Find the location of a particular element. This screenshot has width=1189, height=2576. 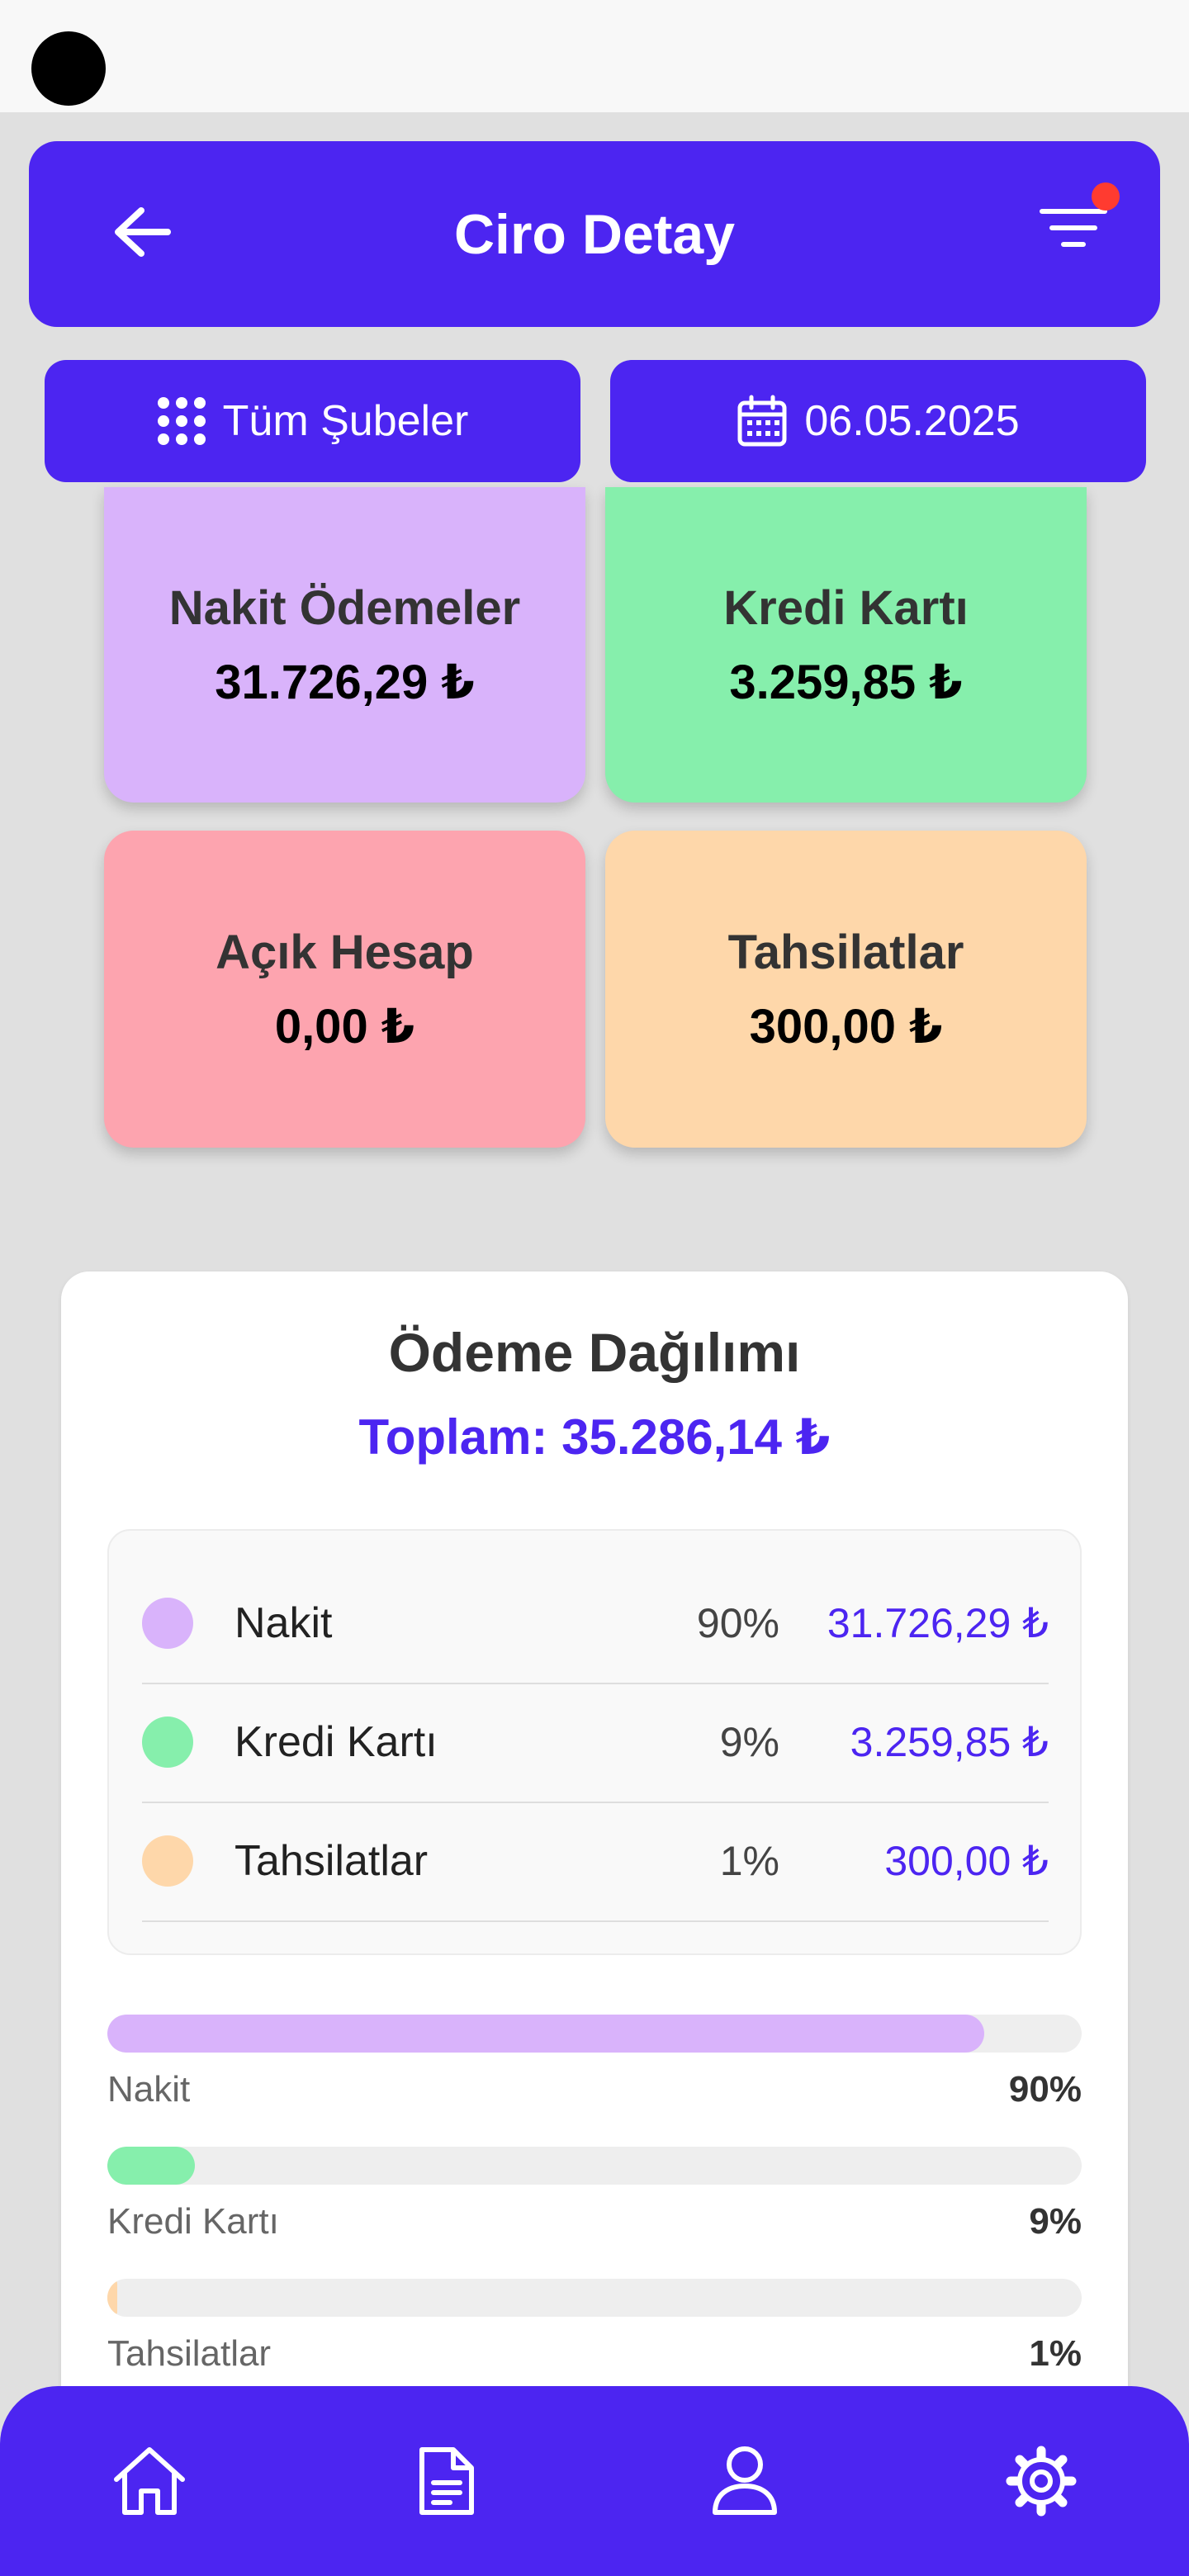

cash-payments-card: Nakit Ödemeler 31.726,29 ₺ is located at coordinates (344, 645).